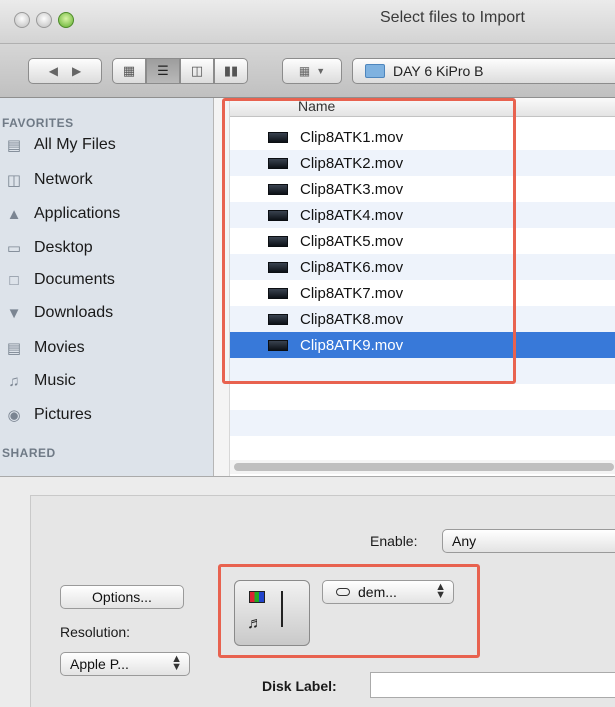  I want to click on path-label: DAY 6 KiPro B, so click(438, 71).